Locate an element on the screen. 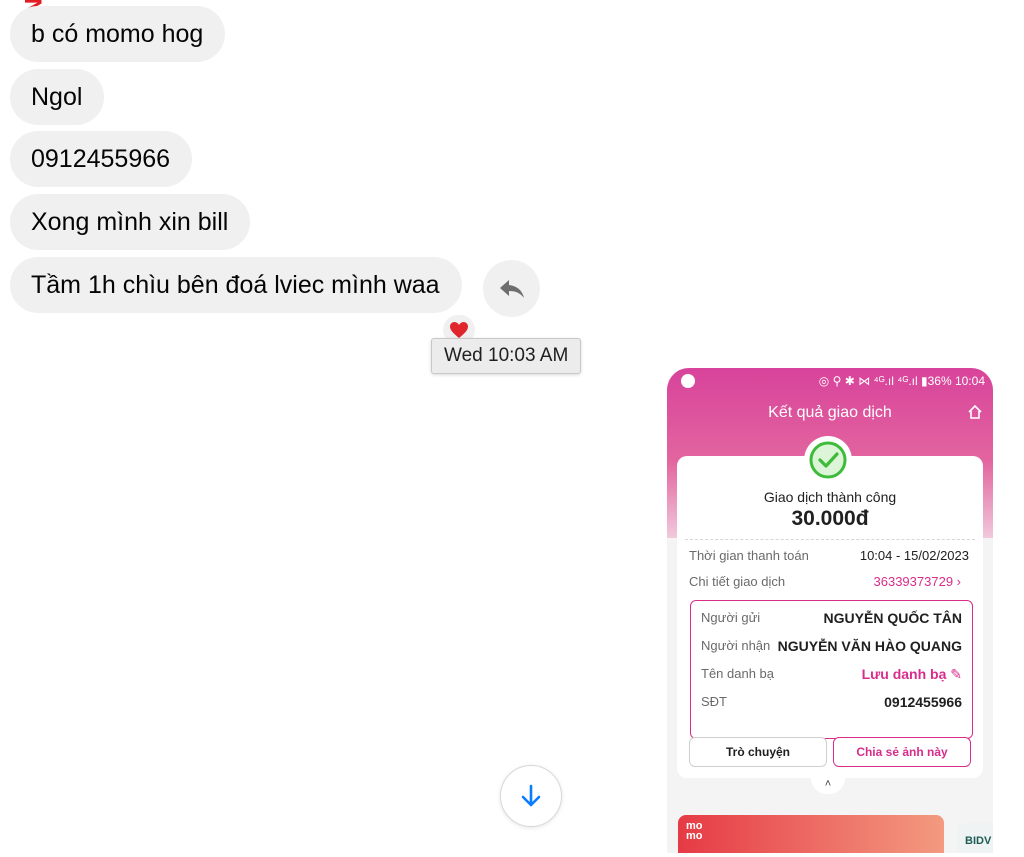  phone-row: SĐT 0912455966 is located at coordinates (831, 702).